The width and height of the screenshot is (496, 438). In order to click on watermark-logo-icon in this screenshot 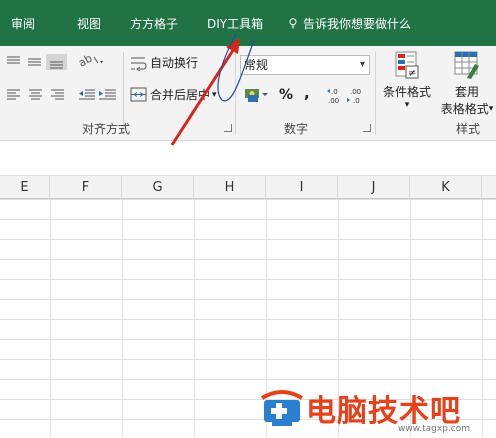, I will do `click(282, 408)`.